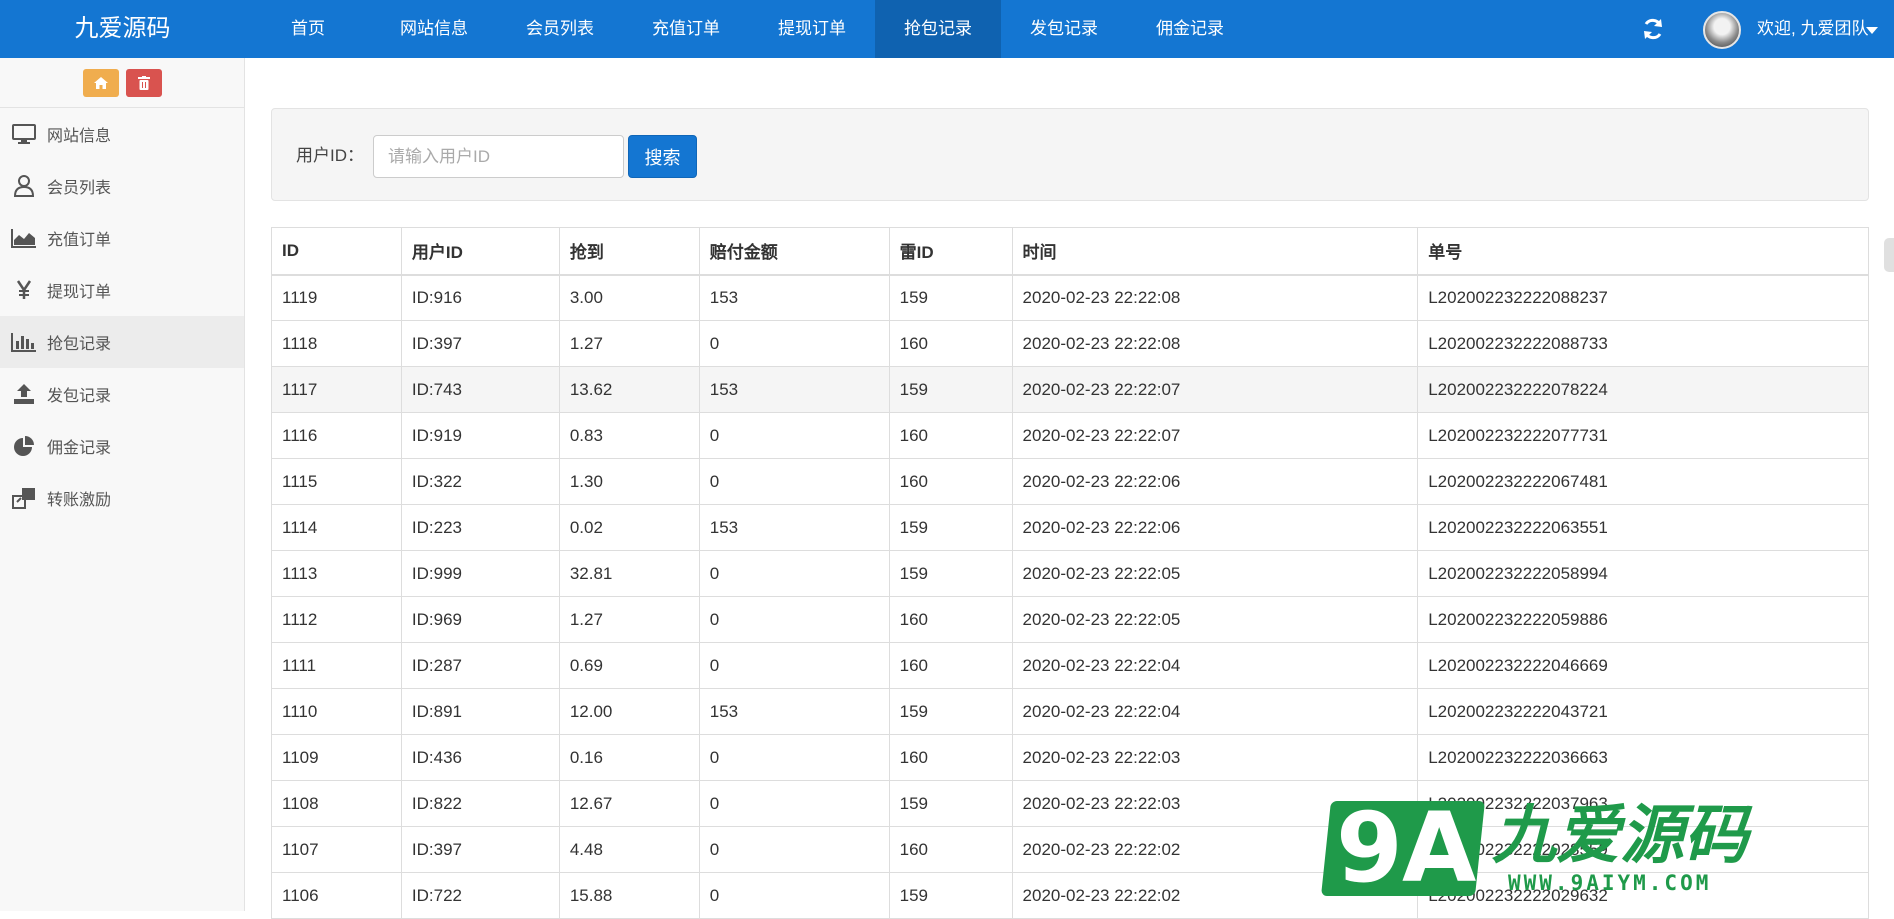  Describe the element at coordinates (560, 29) in the screenshot. I see `nav-item-members: 会员列表` at that location.